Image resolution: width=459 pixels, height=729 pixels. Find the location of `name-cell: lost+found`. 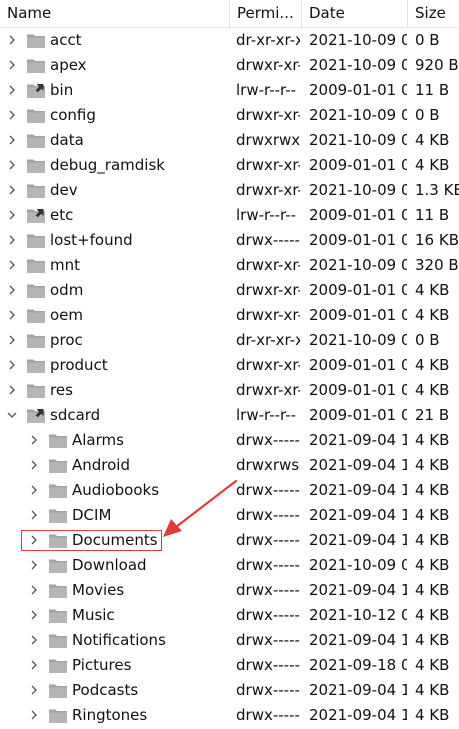

name-cell: lost+found is located at coordinates (114, 240).